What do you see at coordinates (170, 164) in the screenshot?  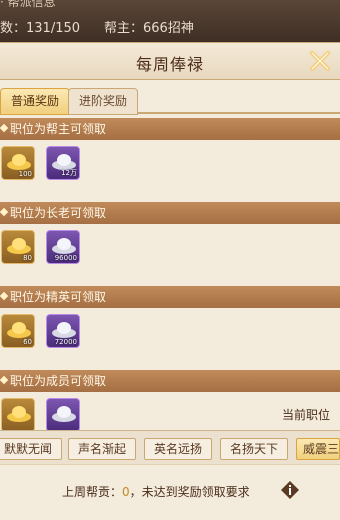 I see `item-row: 100 12万` at bounding box center [170, 164].